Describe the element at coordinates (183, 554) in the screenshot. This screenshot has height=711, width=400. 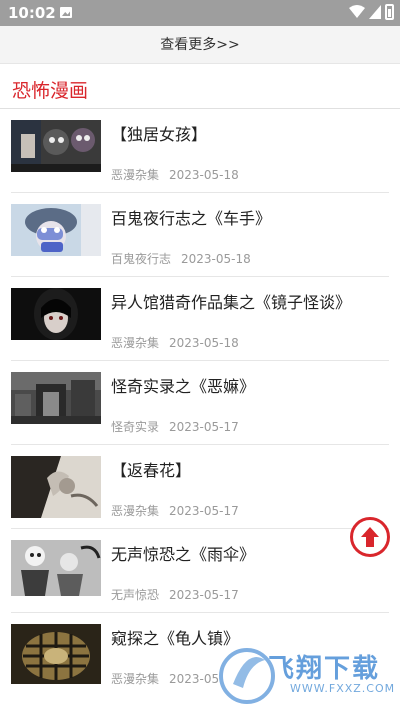
I see `item-title: 无声惊恐之《雨伞》` at that location.